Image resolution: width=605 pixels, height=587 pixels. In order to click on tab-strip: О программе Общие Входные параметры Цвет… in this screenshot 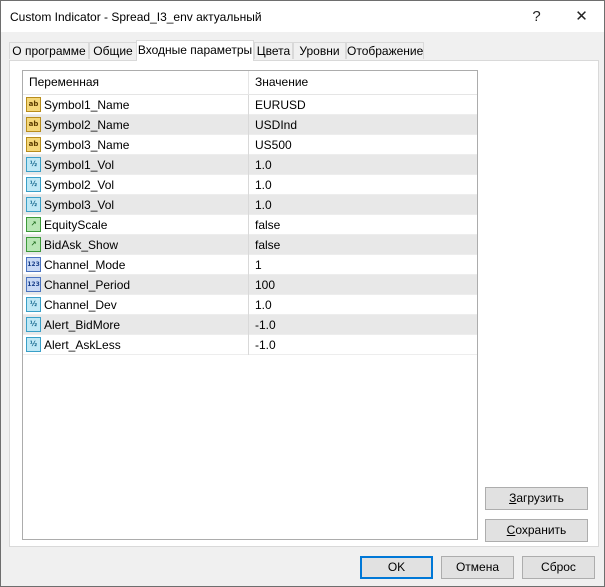, I will do `click(304, 50)`.